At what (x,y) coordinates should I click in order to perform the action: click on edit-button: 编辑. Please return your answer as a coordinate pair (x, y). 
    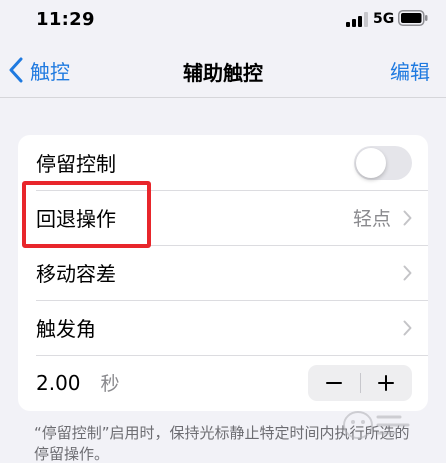
    Looking at the image, I should click on (410, 70).